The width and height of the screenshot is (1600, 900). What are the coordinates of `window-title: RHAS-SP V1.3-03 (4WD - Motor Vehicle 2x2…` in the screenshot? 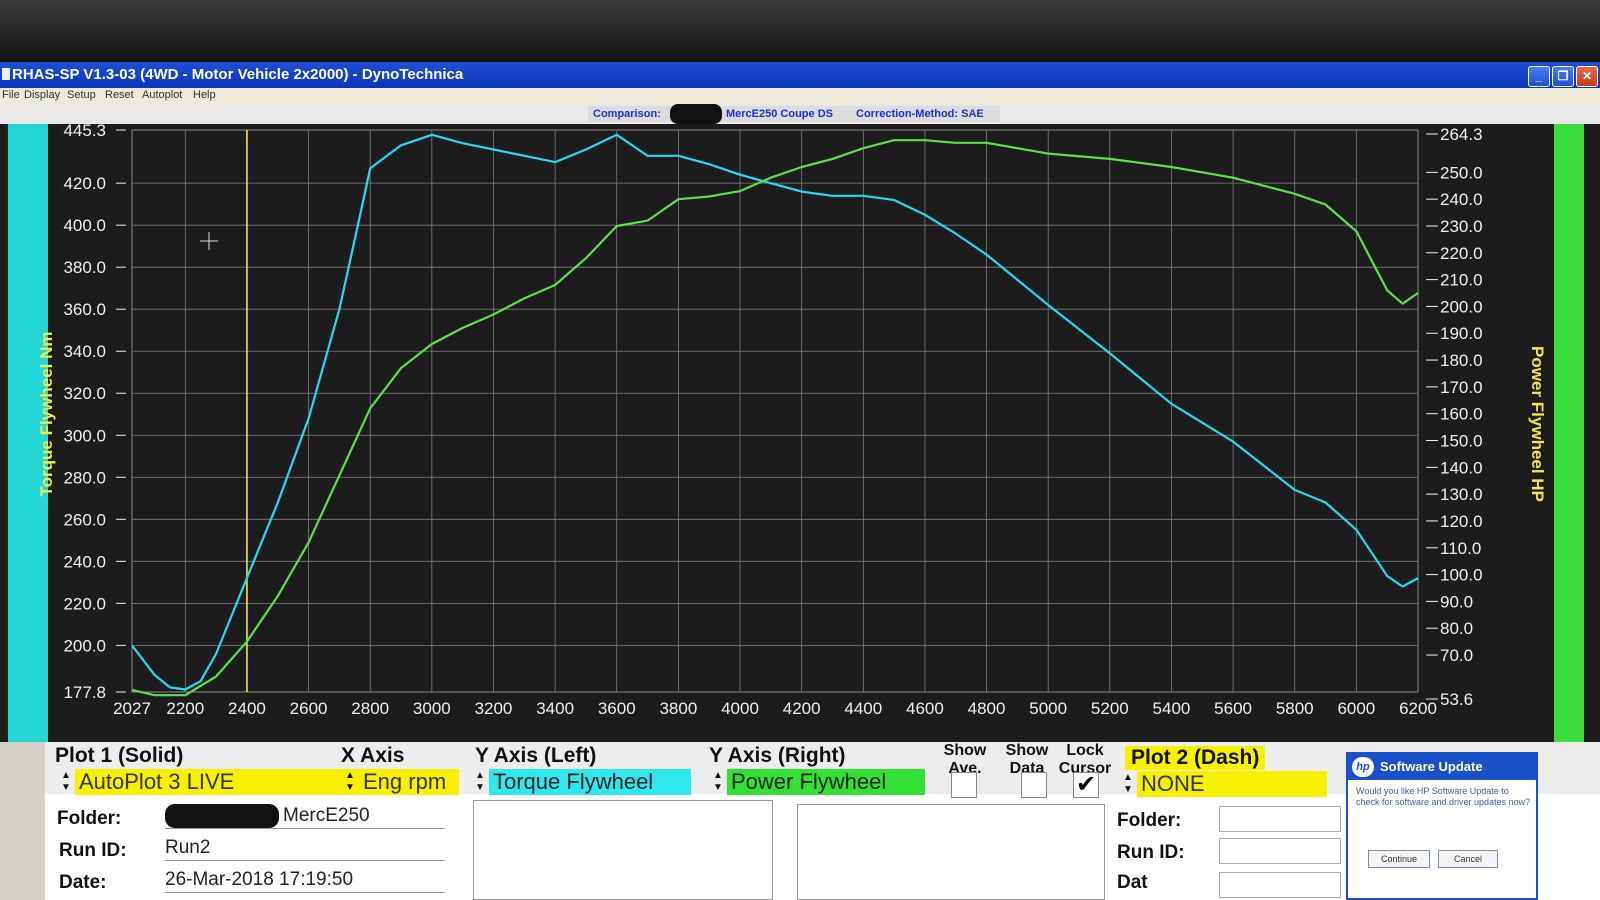 It's located at (238, 74).